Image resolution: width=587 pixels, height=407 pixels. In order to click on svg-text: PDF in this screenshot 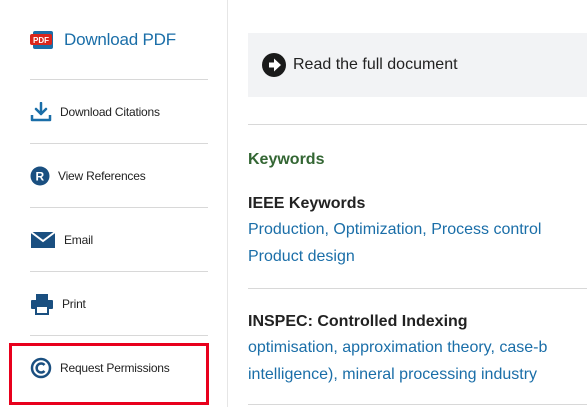, I will do `click(41, 40)`.